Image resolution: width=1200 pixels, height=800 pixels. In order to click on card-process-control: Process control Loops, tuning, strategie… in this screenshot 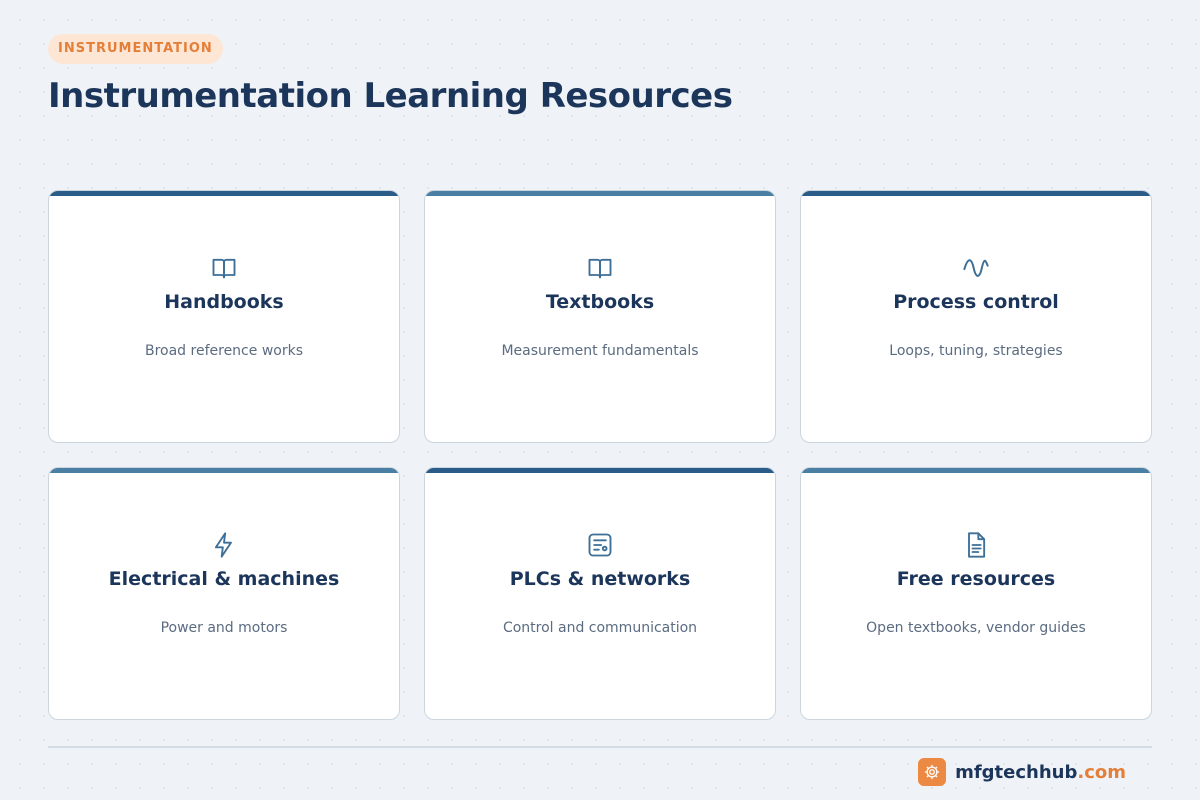, I will do `click(976, 316)`.